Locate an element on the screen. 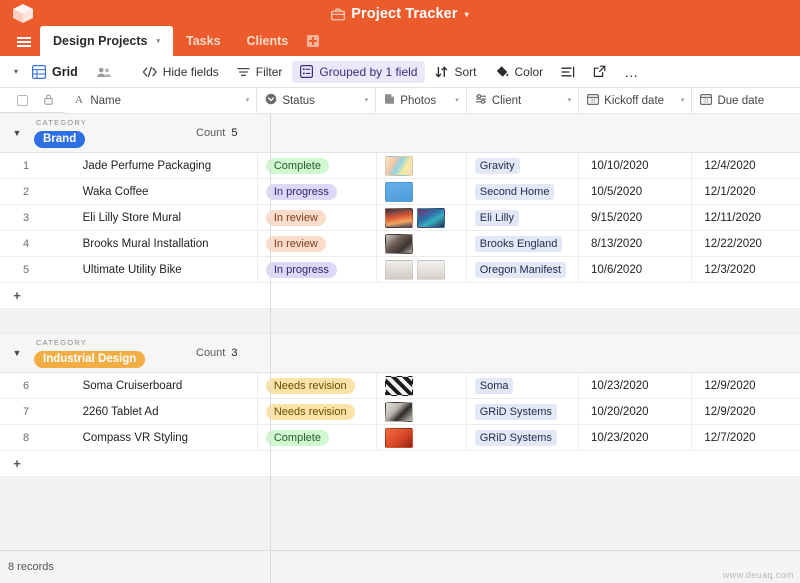  client-chip: Gravity is located at coordinates (497, 165).